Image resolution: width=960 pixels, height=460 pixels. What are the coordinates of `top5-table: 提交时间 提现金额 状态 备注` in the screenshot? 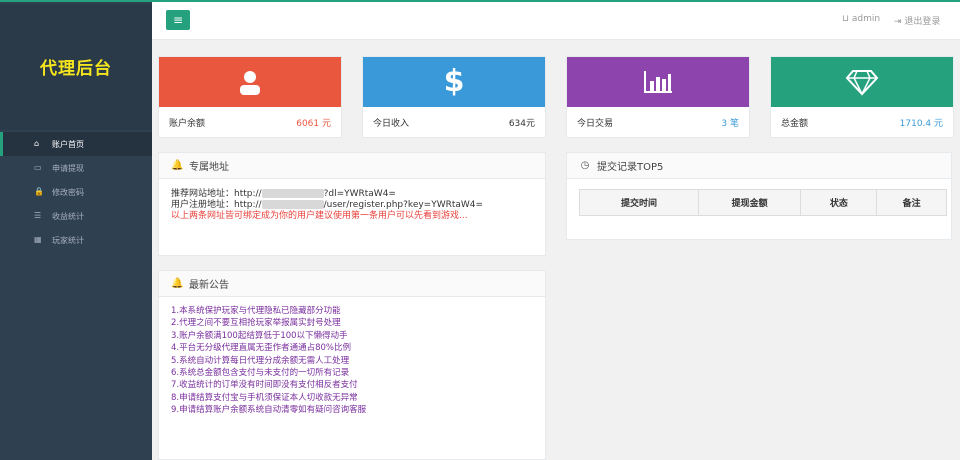 It's located at (763, 202).